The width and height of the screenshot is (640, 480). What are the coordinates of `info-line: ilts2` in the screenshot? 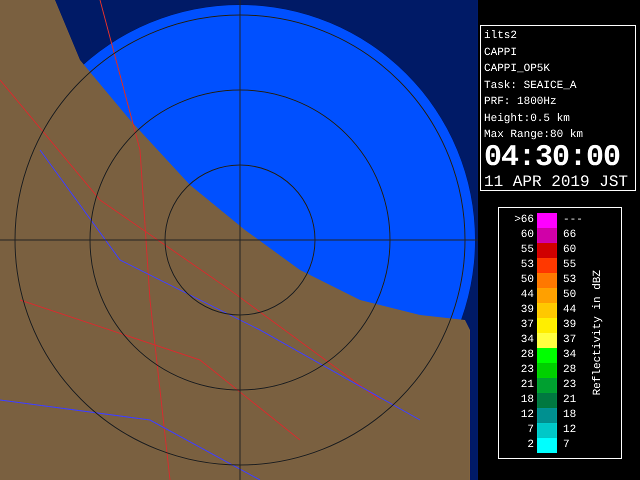 It's located at (501, 36).